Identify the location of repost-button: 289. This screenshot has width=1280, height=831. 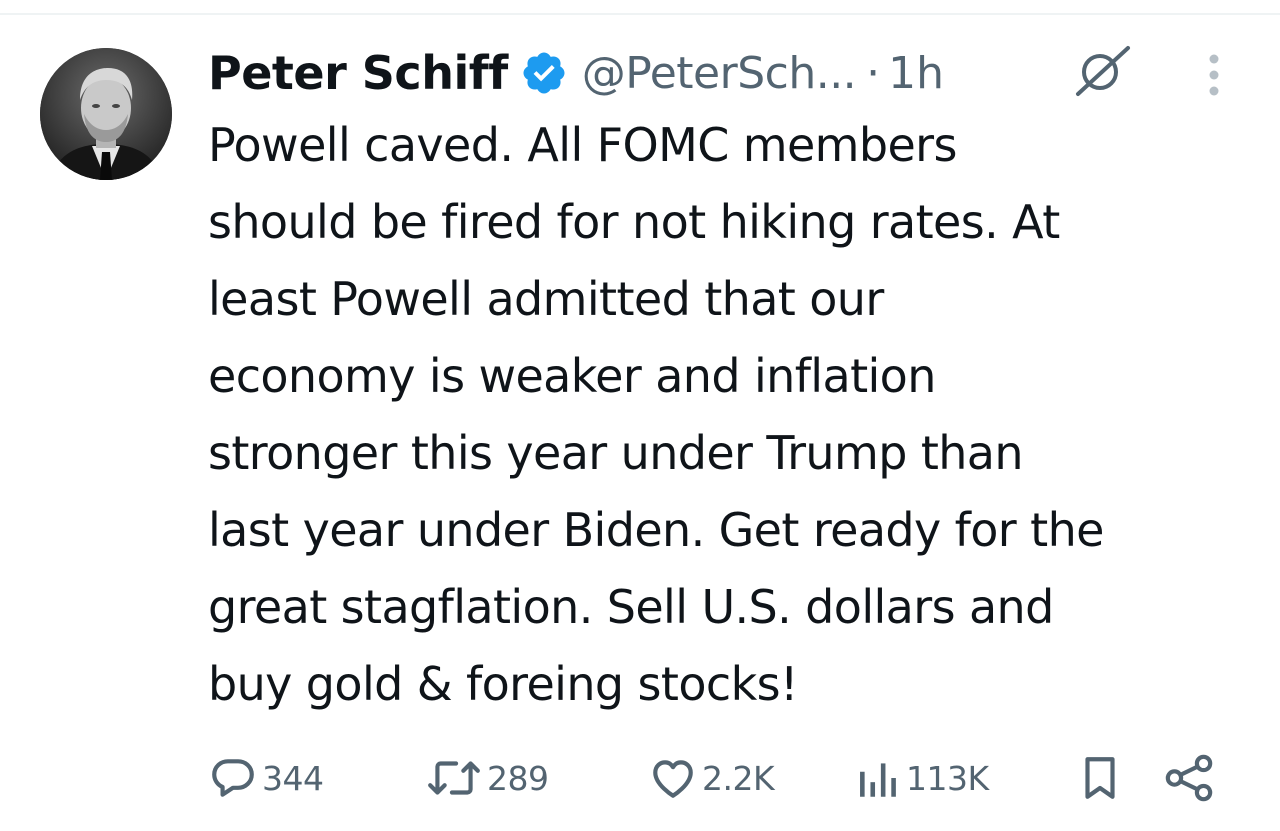
(487, 778).